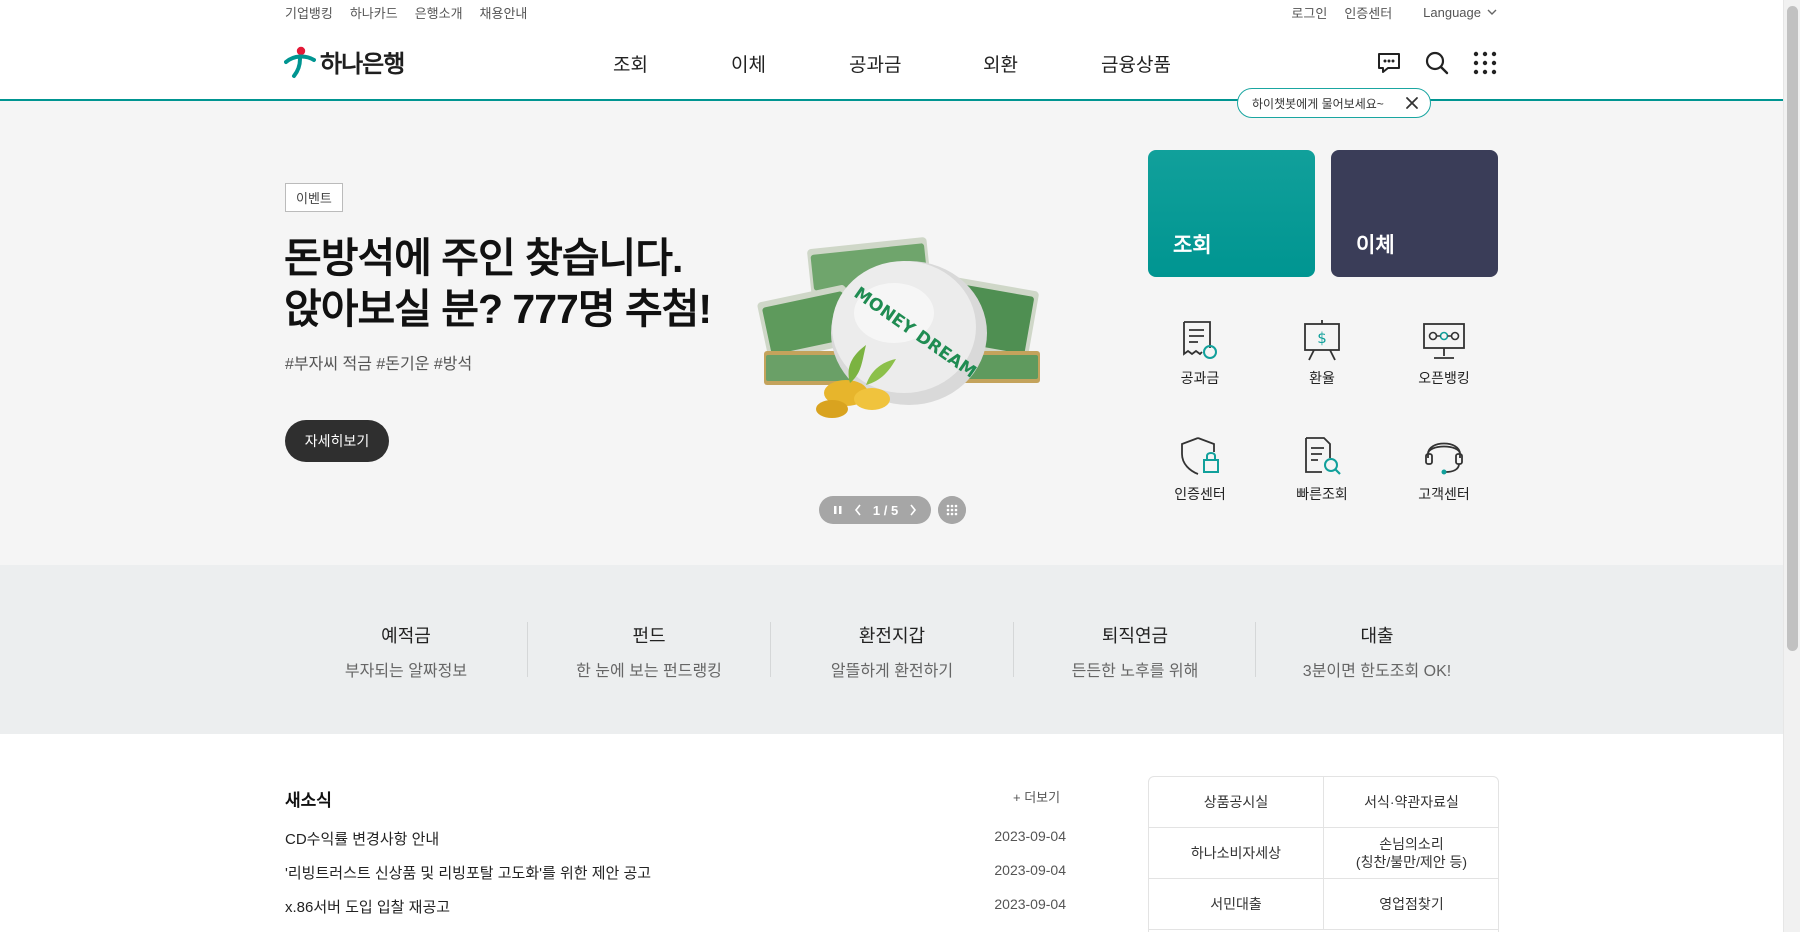 Image resolution: width=1800 pixels, height=932 pixels. Describe the element at coordinates (892, 636) in the screenshot. I see `band-item-title: 환전지갑` at that location.